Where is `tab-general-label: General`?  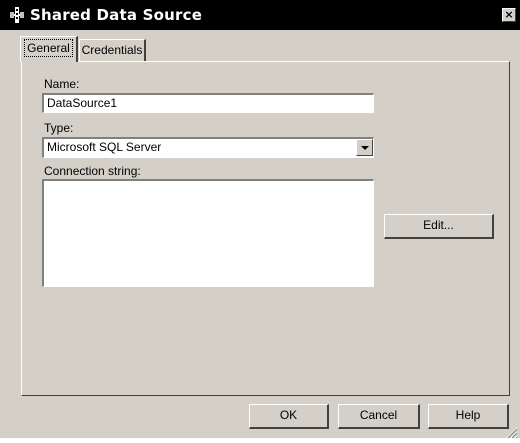
tab-general-label: General is located at coordinates (48, 48).